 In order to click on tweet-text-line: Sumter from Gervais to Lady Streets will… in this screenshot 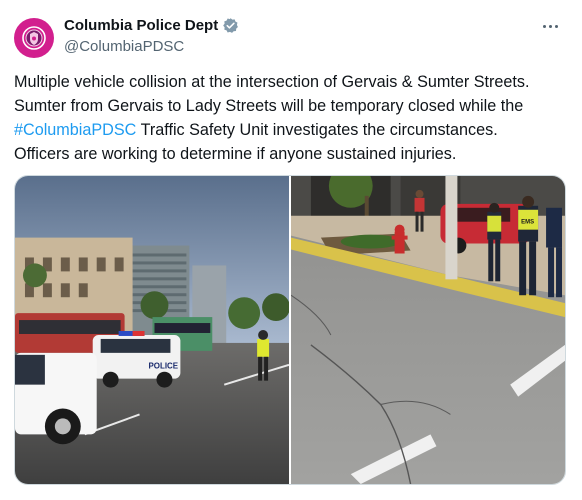, I will do `click(269, 106)`.